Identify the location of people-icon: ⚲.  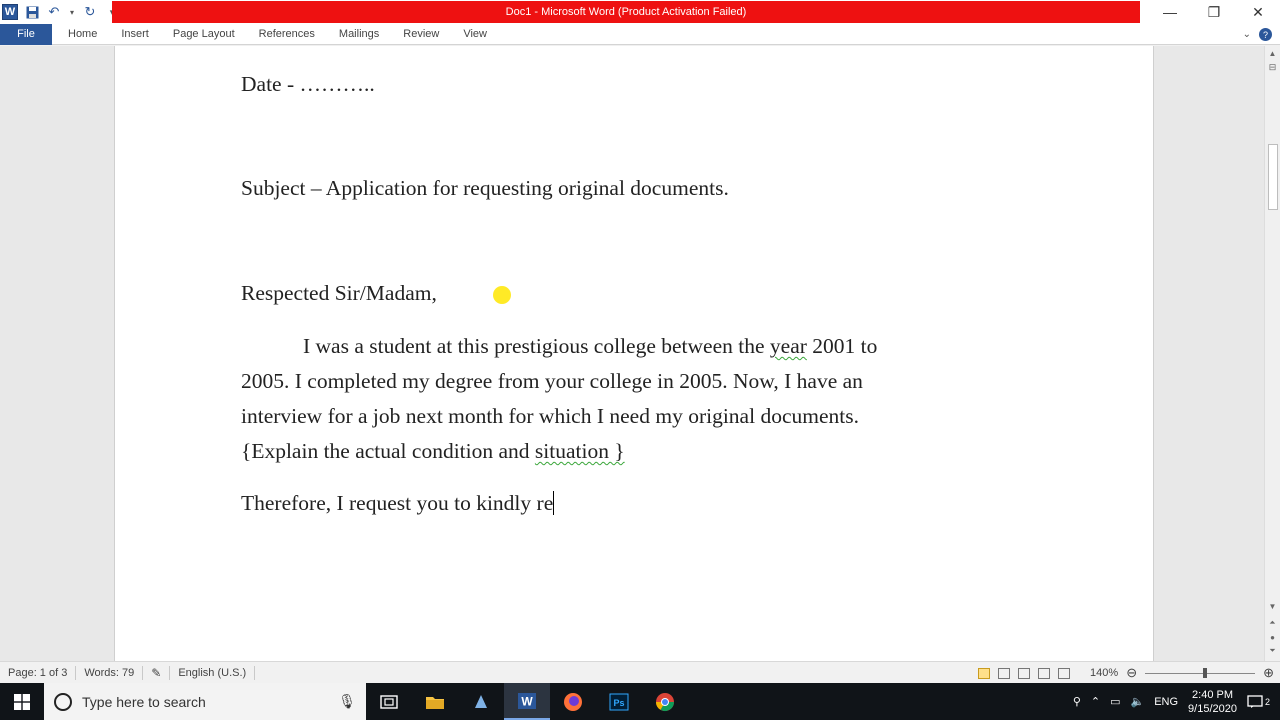
(1077, 701).